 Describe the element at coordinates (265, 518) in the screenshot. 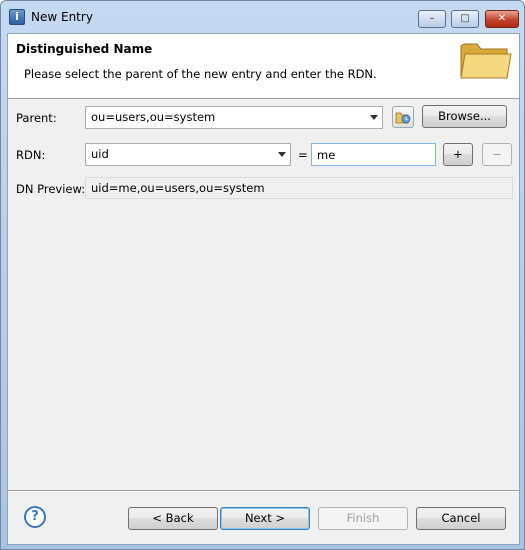

I see `next-button: Next >` at that location.